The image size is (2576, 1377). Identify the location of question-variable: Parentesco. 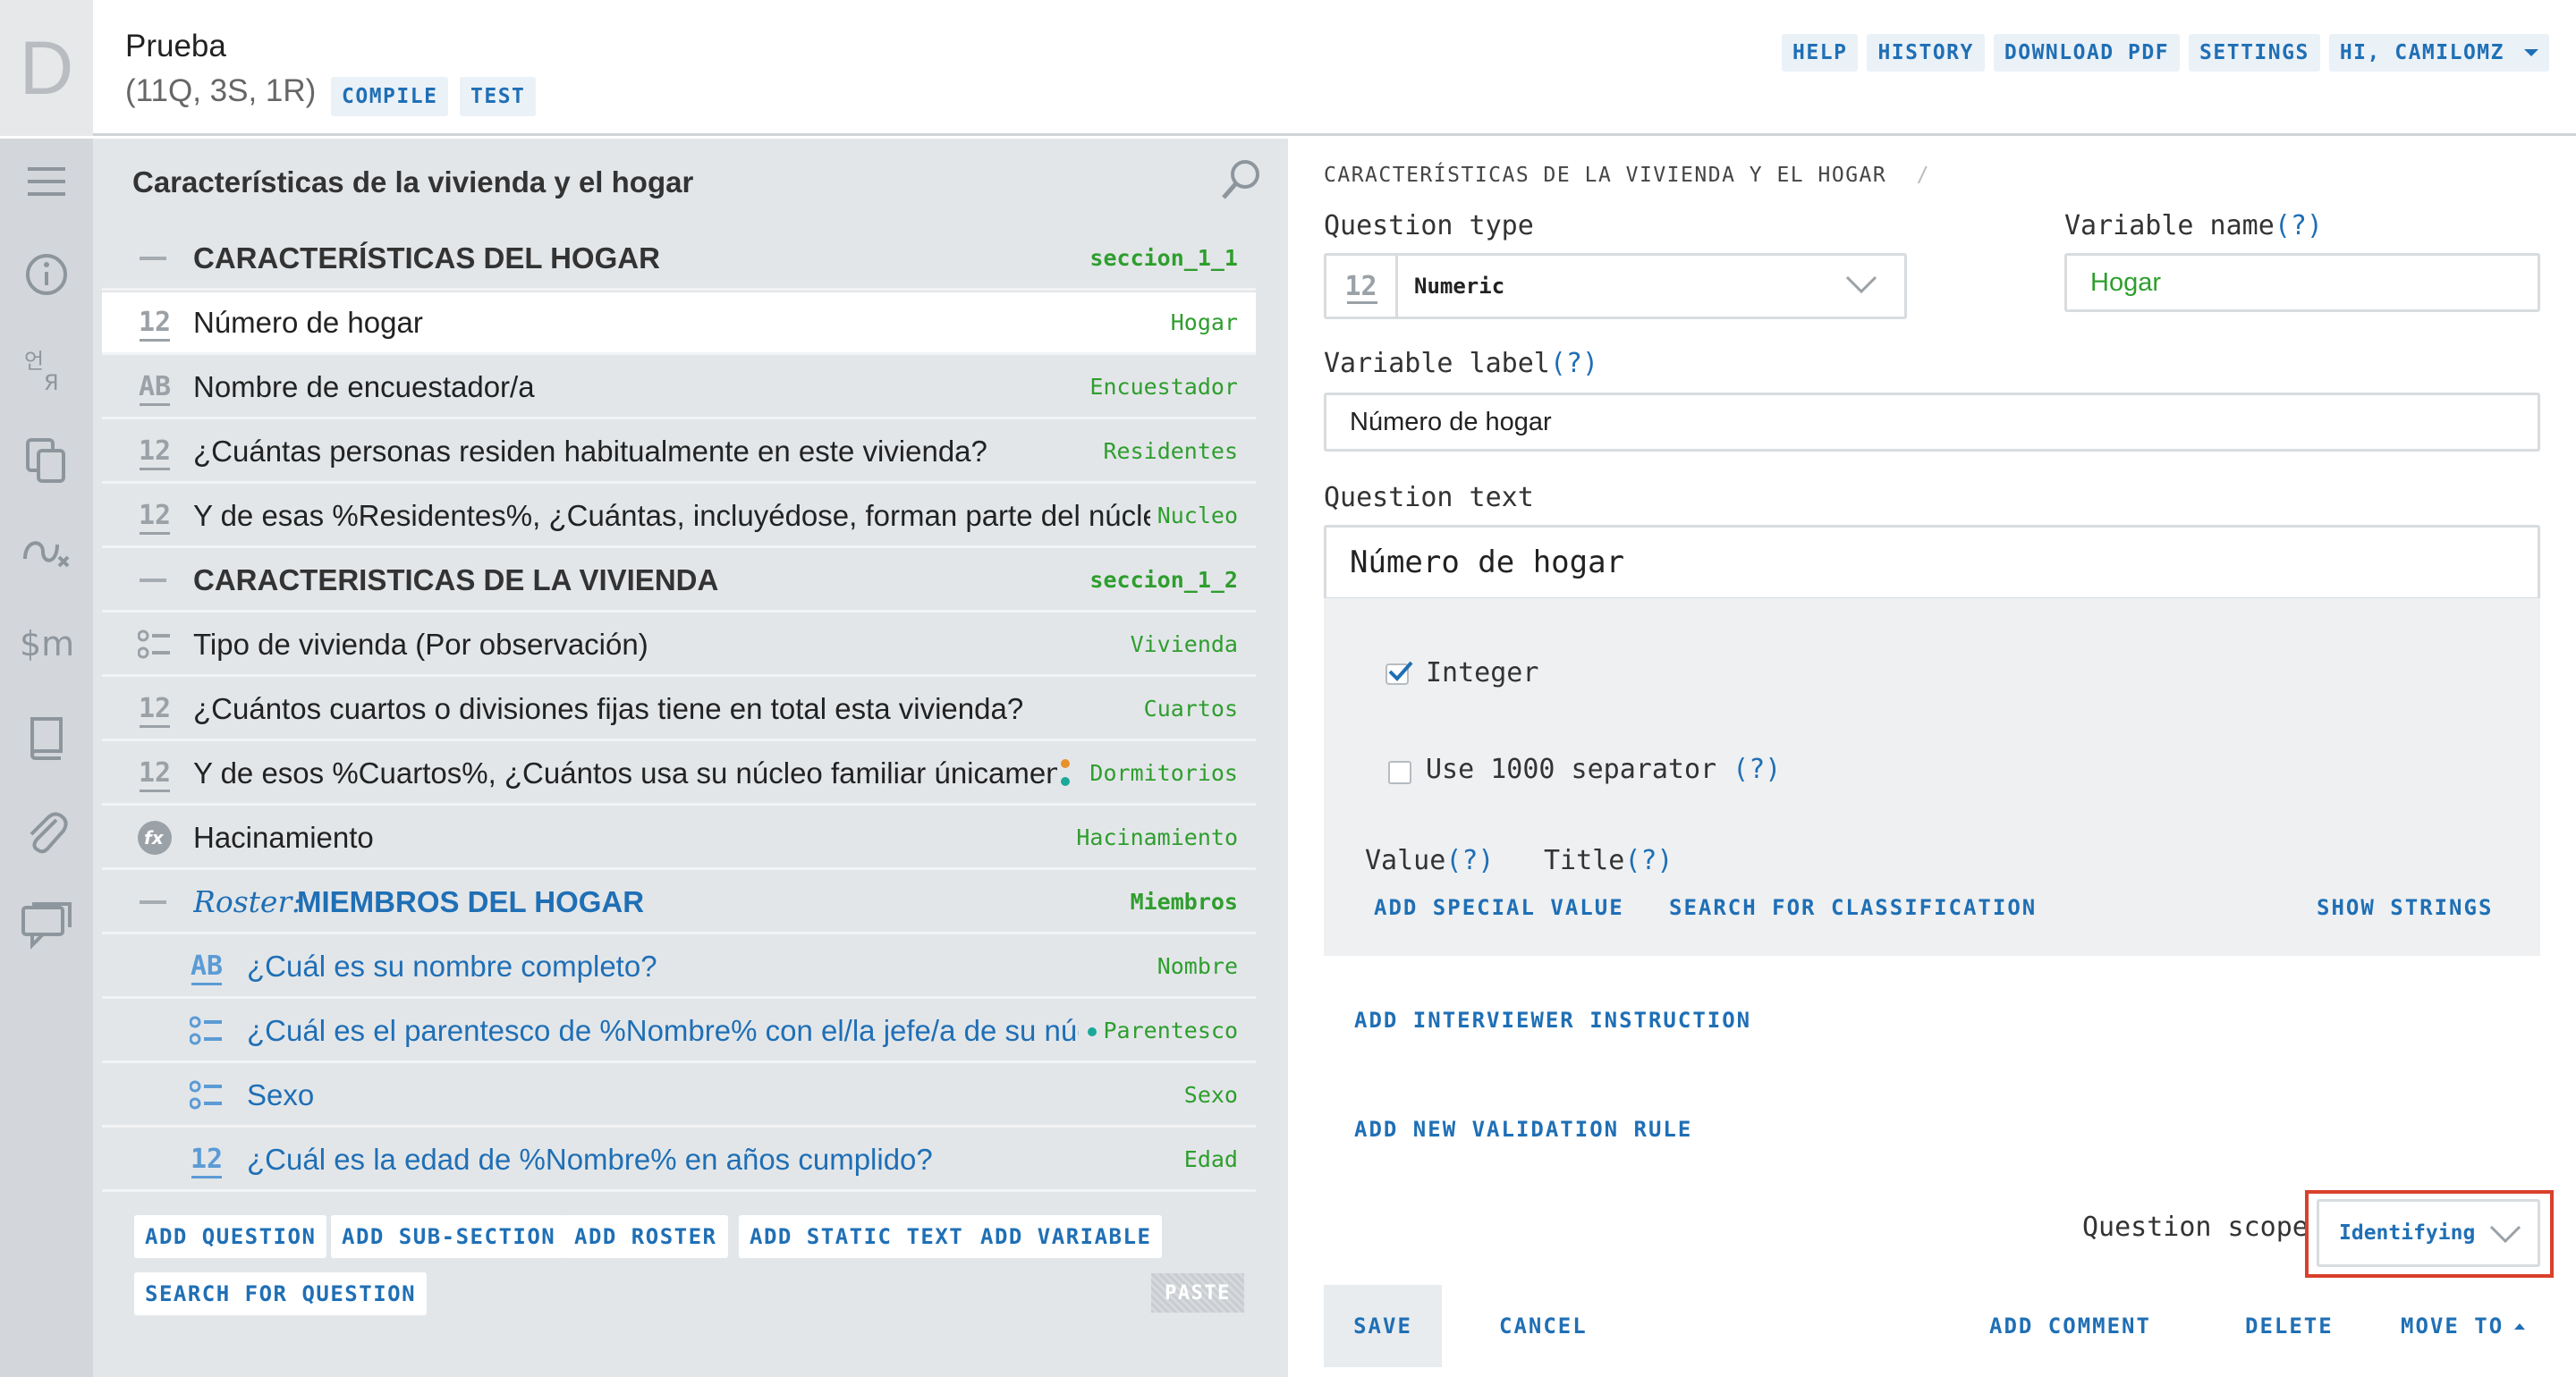
(1170, 1030).